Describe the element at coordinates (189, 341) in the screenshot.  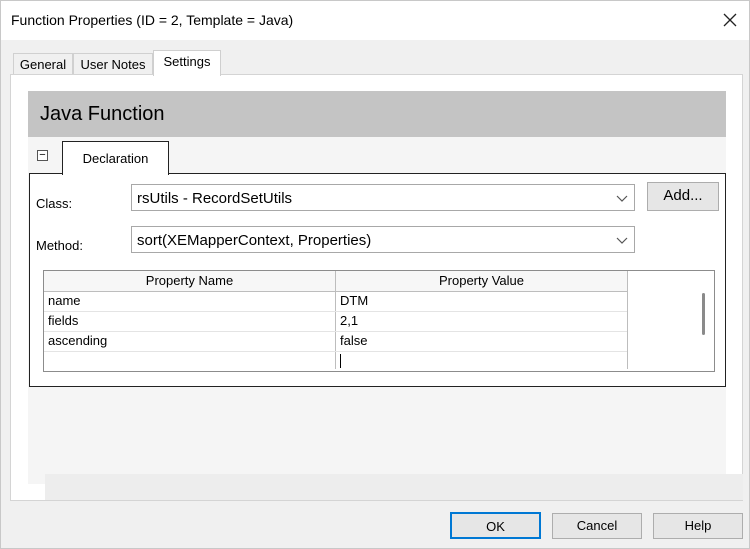
I see `table-cell-name: ascending` at that location.